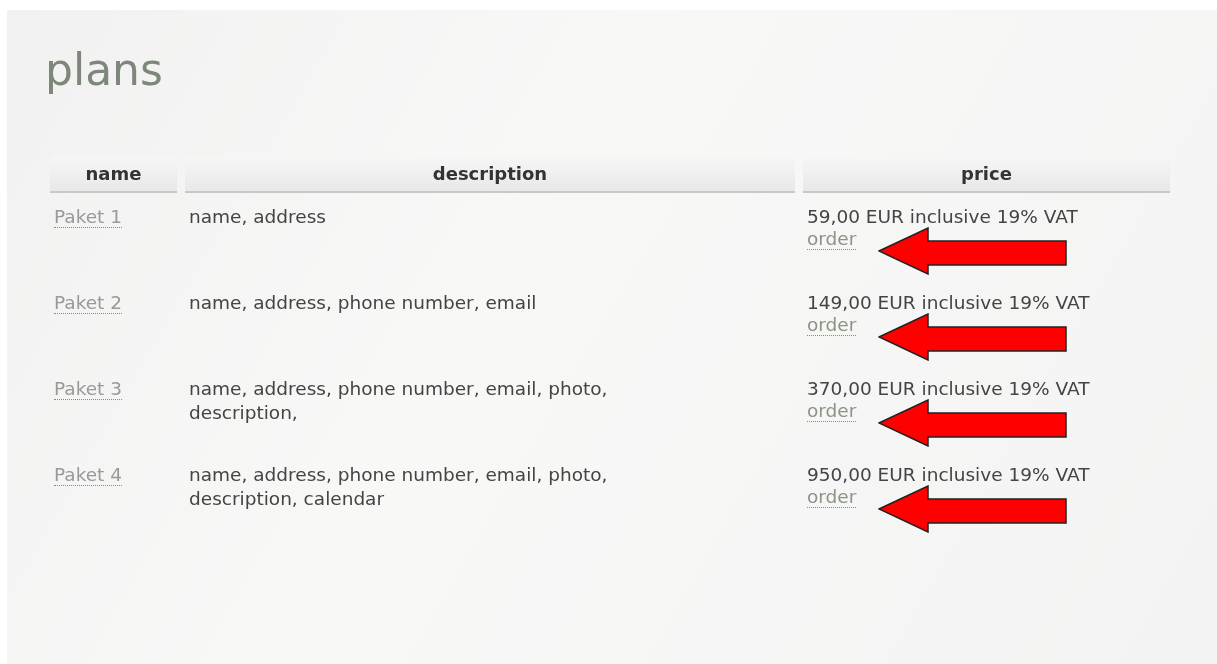  I want to click on column-header: description, so click(490, 175).